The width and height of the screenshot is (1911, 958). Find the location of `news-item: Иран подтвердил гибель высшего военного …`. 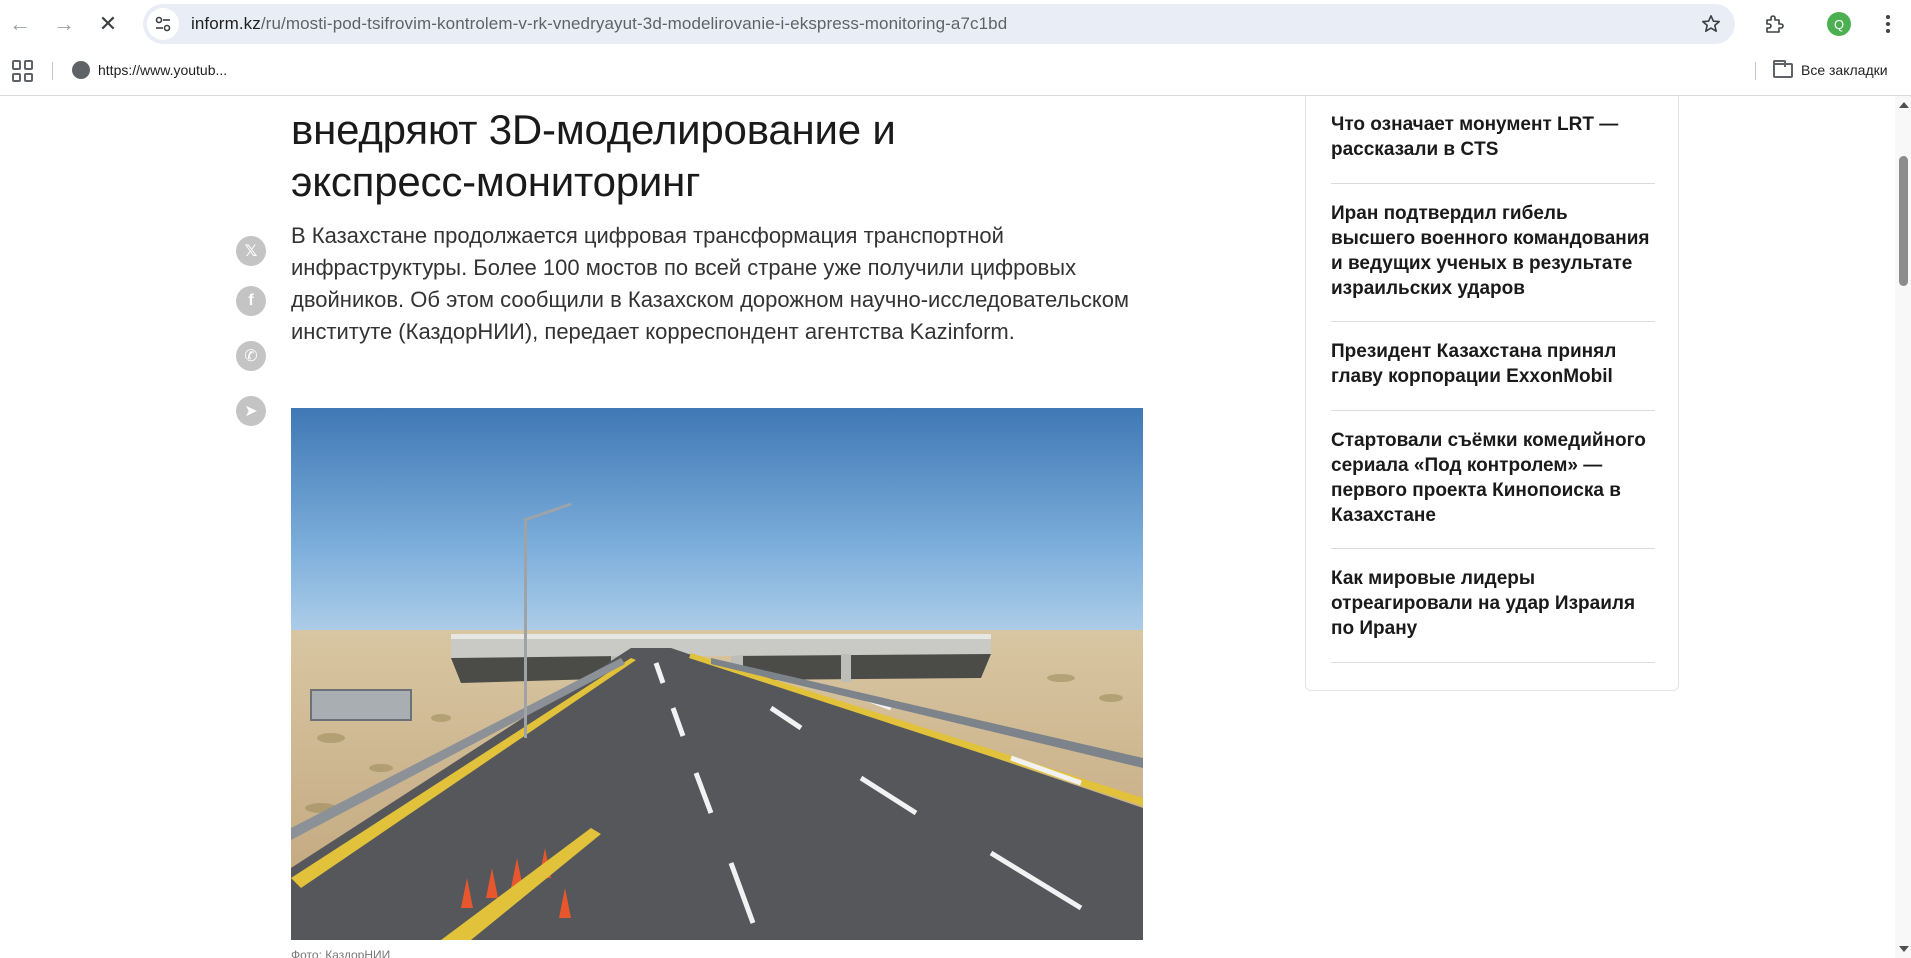

news-item: Иран подтвердил гибель высшего военного … is located at coordinates (1493, 253).